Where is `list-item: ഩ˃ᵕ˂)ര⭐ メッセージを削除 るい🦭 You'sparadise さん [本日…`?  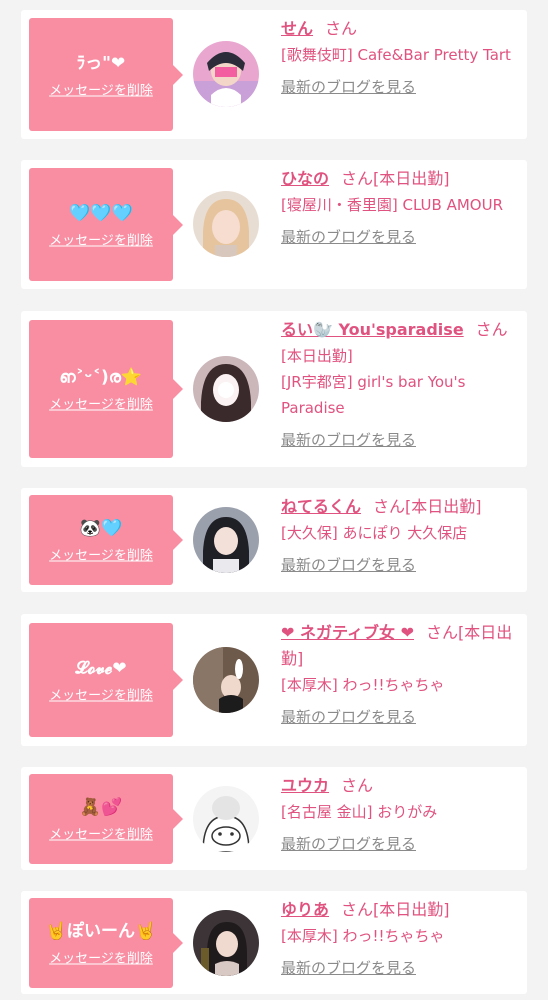
list-item: ഩ˃ᵕ˂)ര⭐ メッセージを削除 るい🦭 You'sparadise さん [本日… is located at coordinates (274, 389).